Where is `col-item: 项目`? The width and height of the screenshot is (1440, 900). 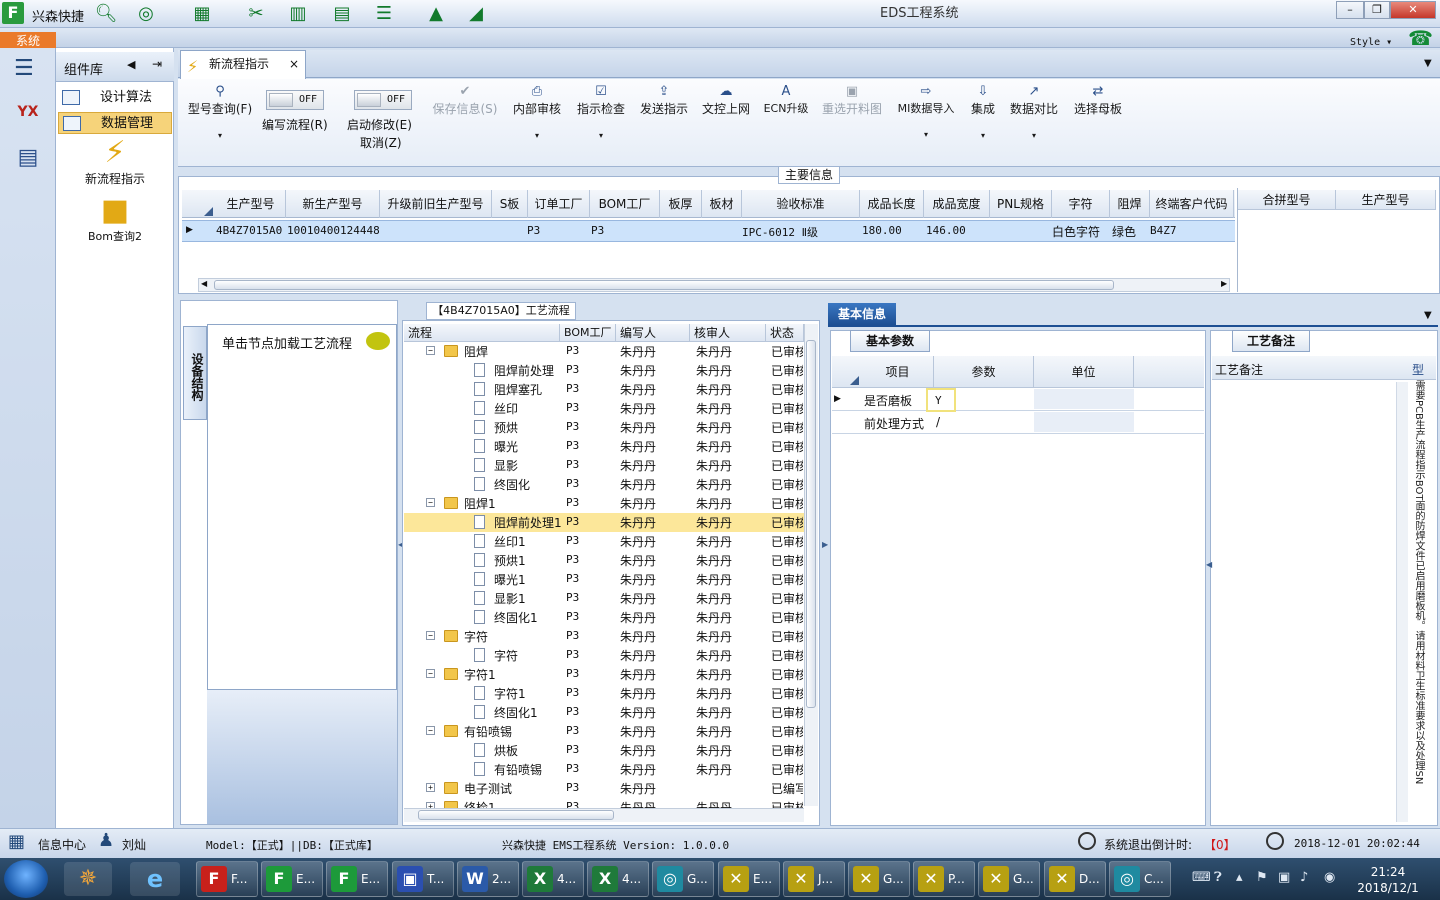
col-item: 项目 is located at coordinates (898, 372).